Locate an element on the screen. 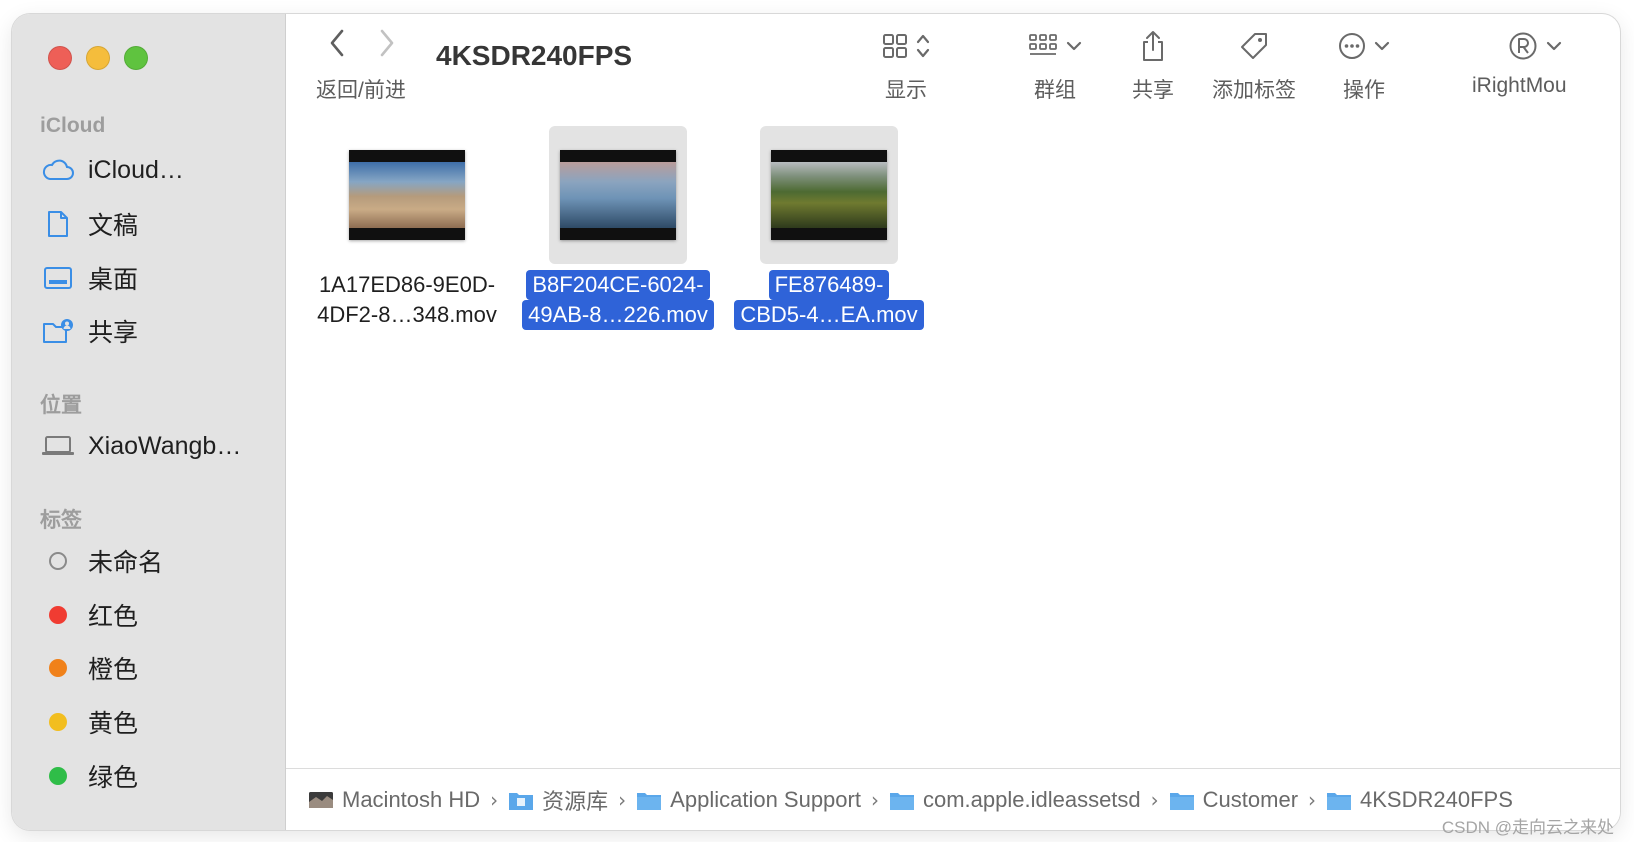 Image resolution: width=1634 pixels, height=842 pixels. sidebar-item-tag-untitled: 未命名 is located at coordinates (158, 561).